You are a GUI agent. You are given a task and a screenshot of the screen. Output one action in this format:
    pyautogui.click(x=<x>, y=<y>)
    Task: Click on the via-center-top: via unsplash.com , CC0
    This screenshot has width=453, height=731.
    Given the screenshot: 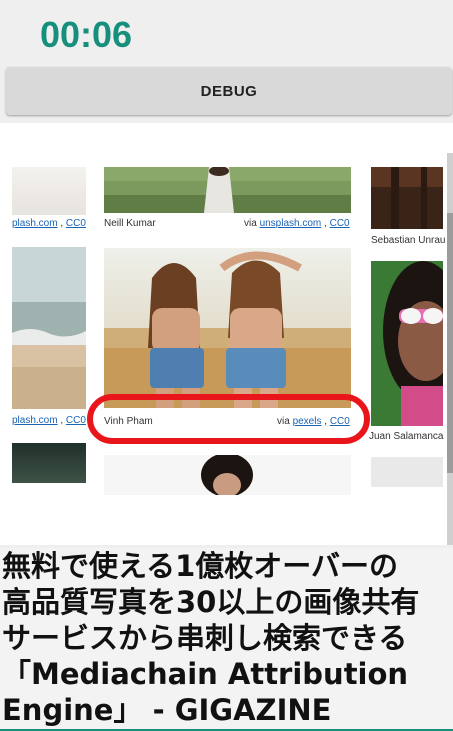 What is the action you would take?
    pyautogui.click(x=297, y=223)
    